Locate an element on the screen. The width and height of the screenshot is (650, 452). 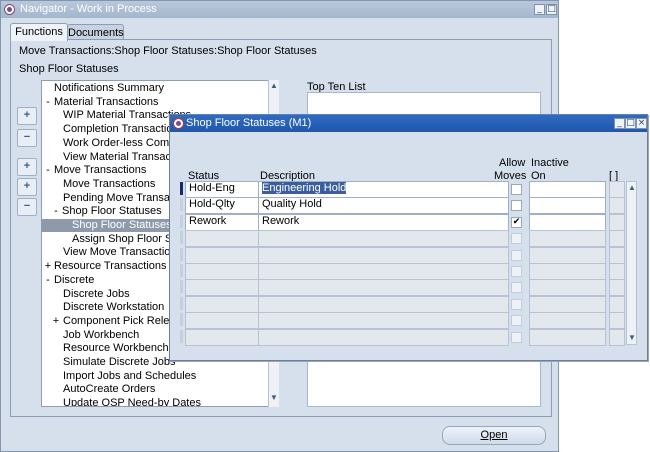
navigator-titlebar: Navigator - Work in Process _ □ is located at coordinates (279, 9).